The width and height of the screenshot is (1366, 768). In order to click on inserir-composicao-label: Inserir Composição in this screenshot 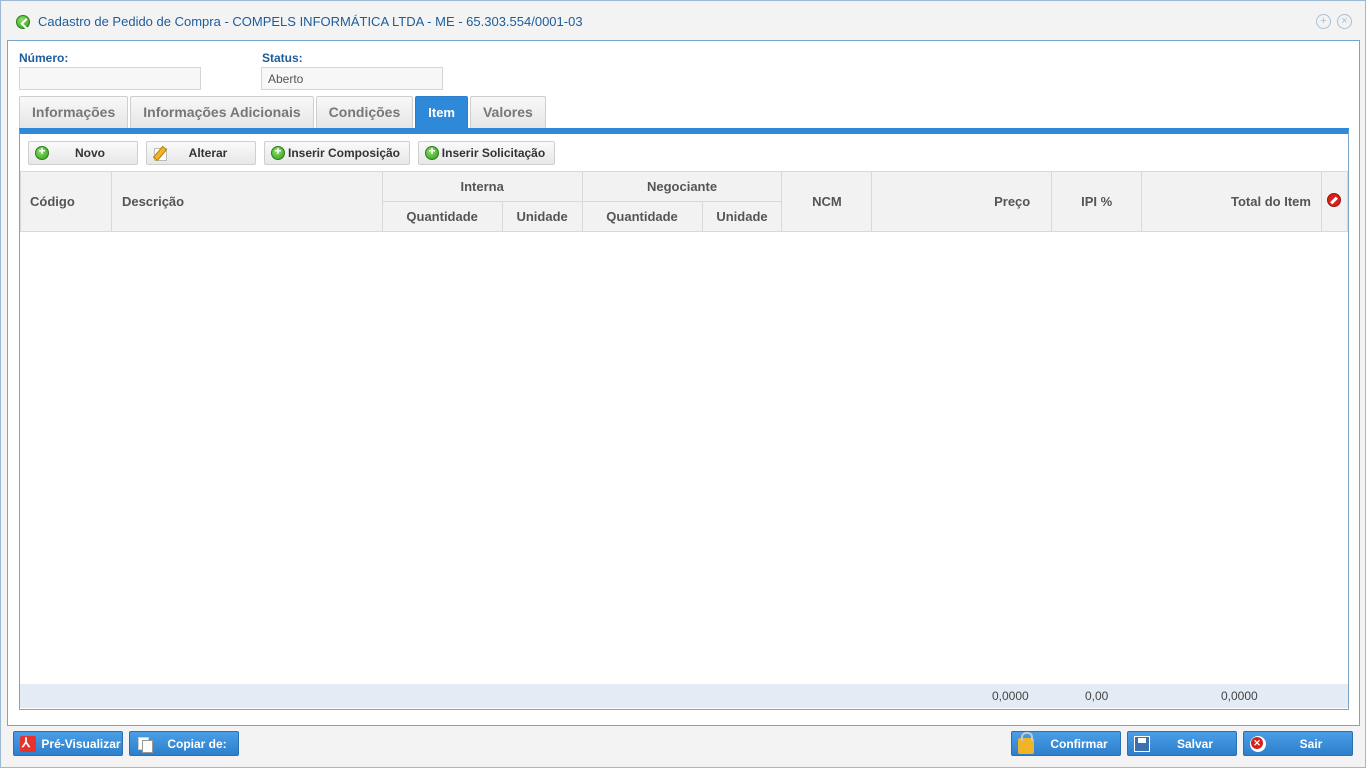, I will do `click(344, 153)`.